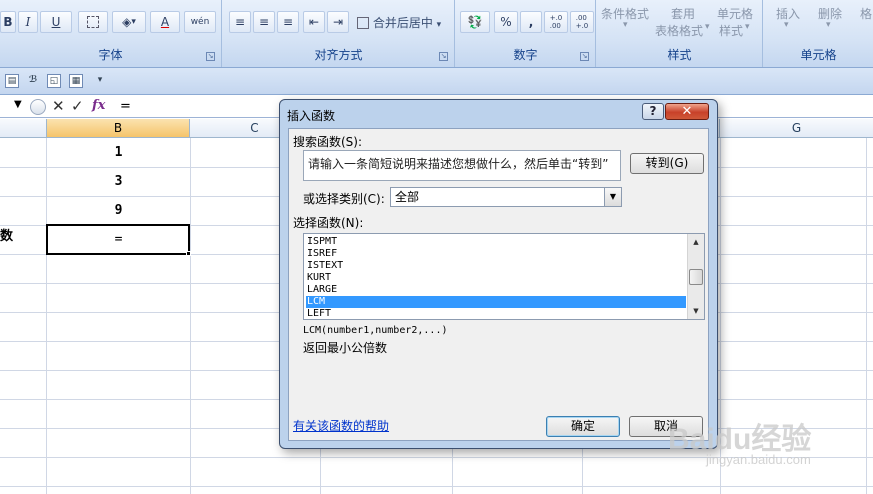 The width and height of the screenshot is (873, 494). I want to click on align-right-icon: ≡, so click(288, 22).